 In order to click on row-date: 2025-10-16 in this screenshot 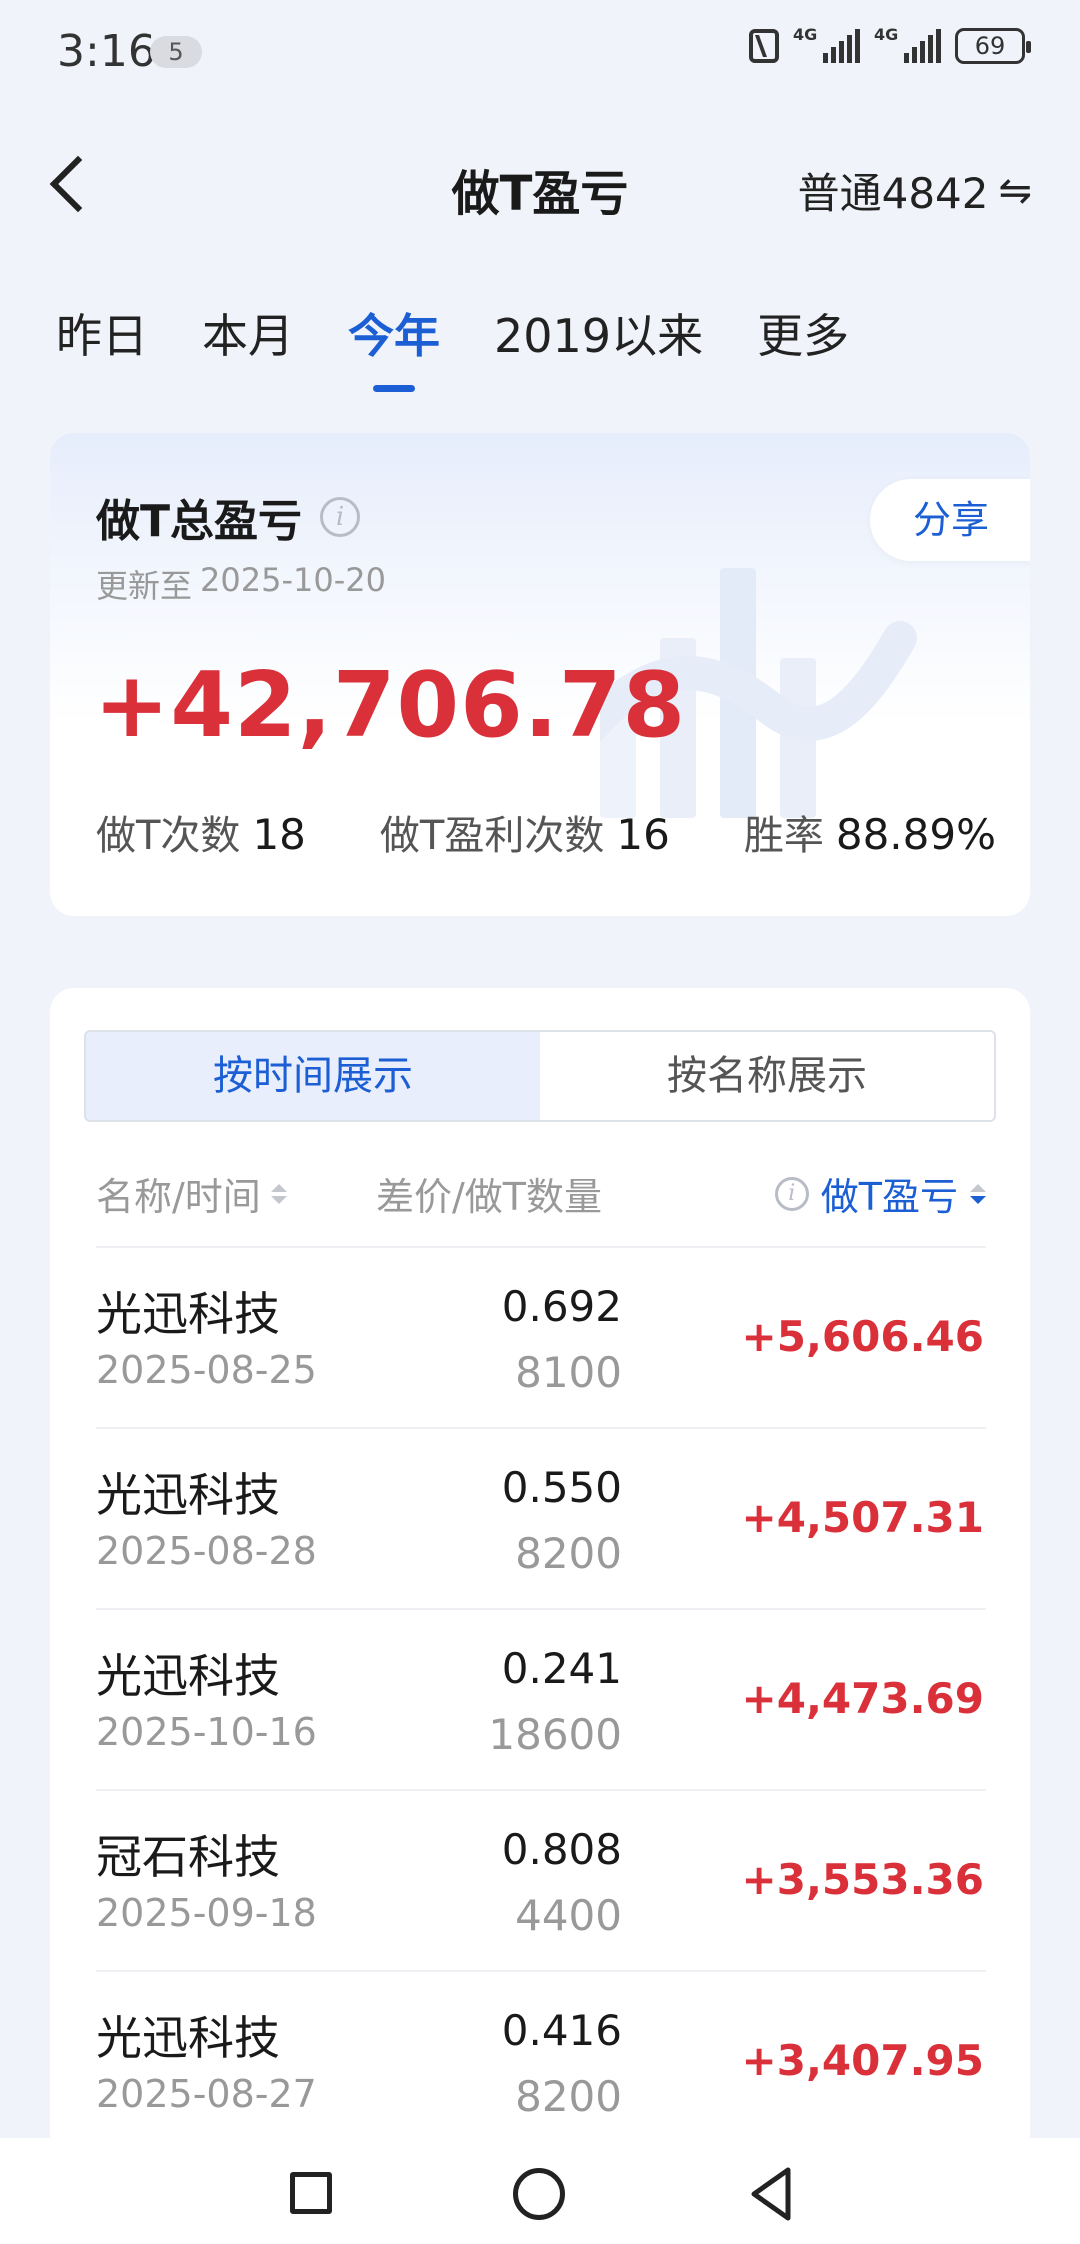, I will do `click(206, 1732)`.